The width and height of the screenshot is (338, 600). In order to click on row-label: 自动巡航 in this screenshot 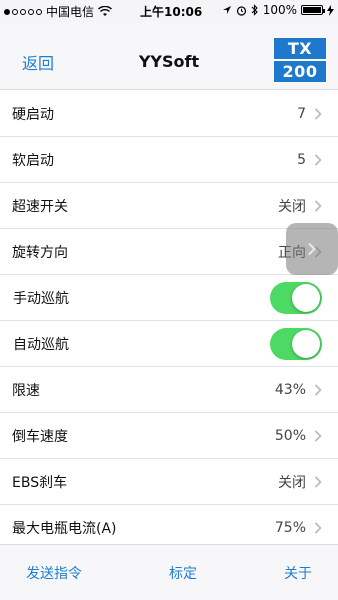, I will do `click(41, 344)`.